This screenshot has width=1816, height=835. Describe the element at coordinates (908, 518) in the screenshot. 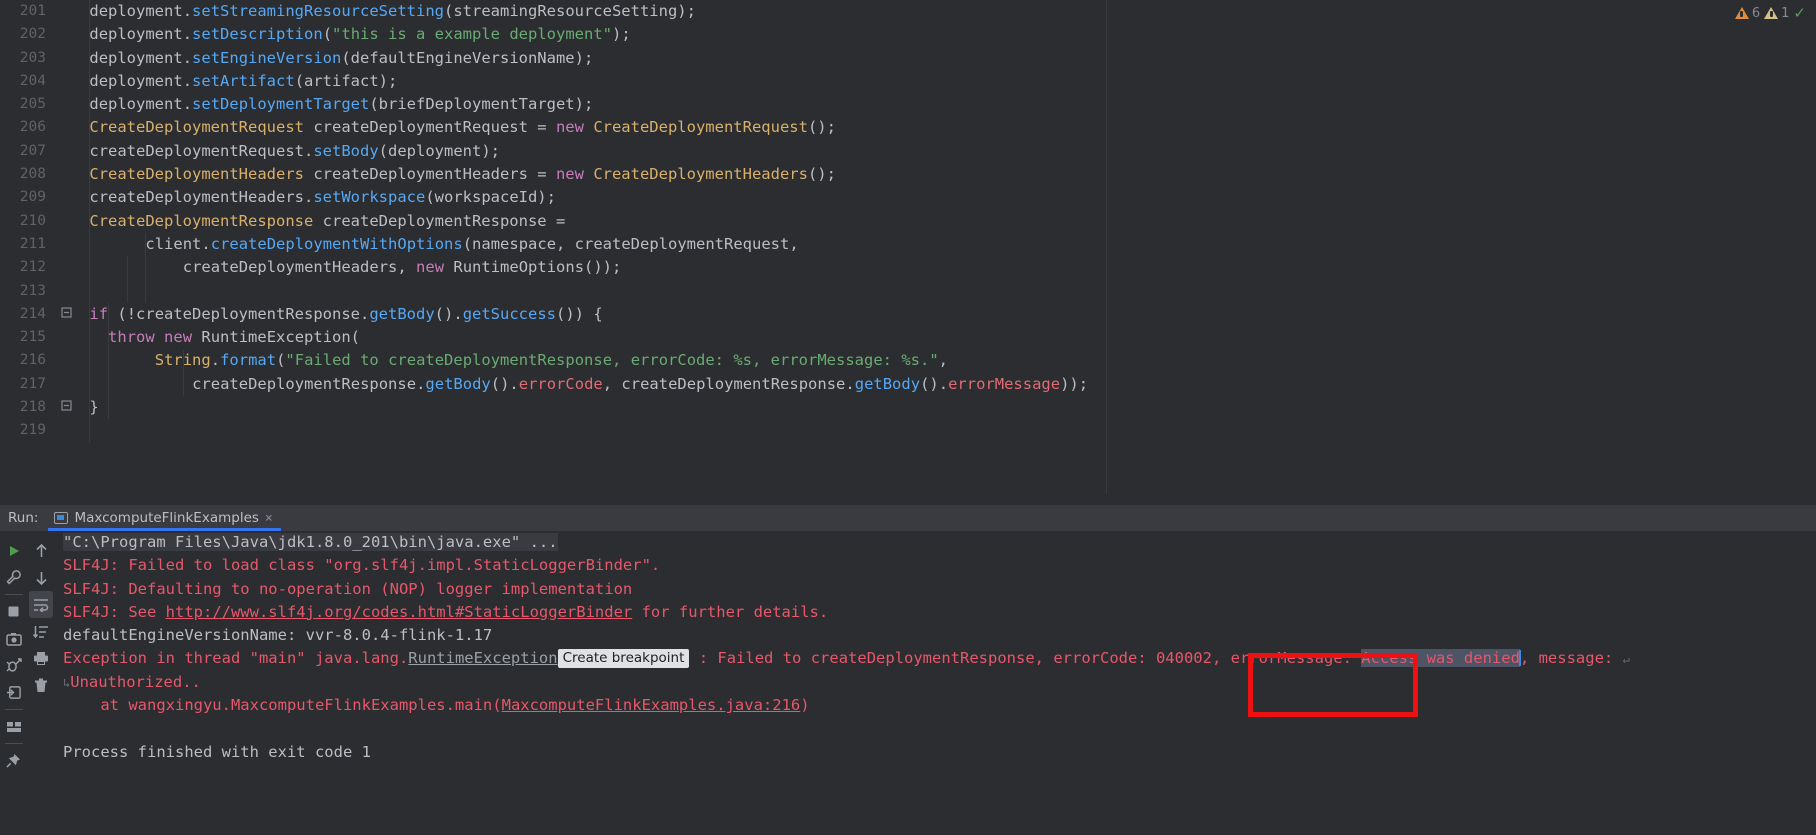

I see `run-tab-bar: Run: MaxcomputeFlinkExamples ×` at that location.